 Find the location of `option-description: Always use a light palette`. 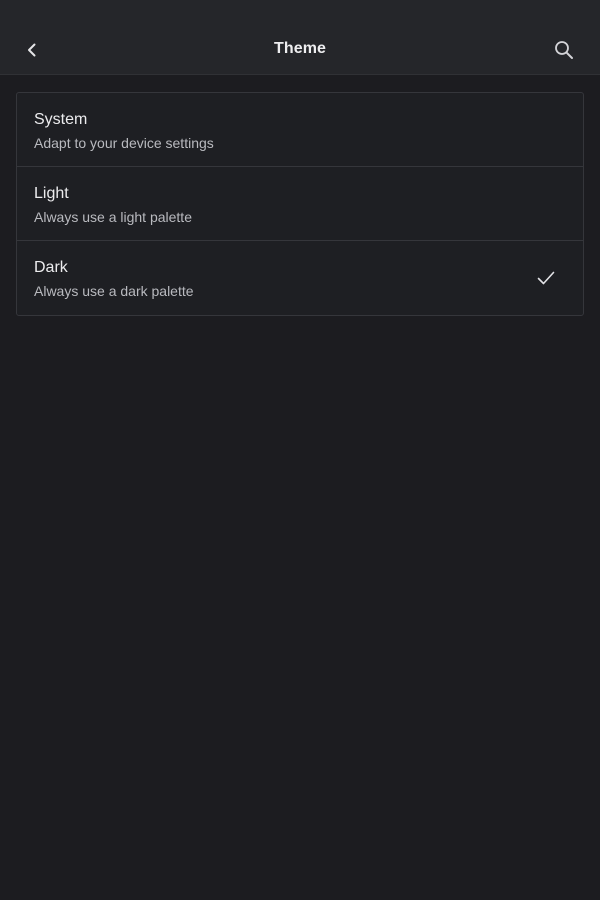

option-description: Always use a light palette is located at coordinates (113, 217).